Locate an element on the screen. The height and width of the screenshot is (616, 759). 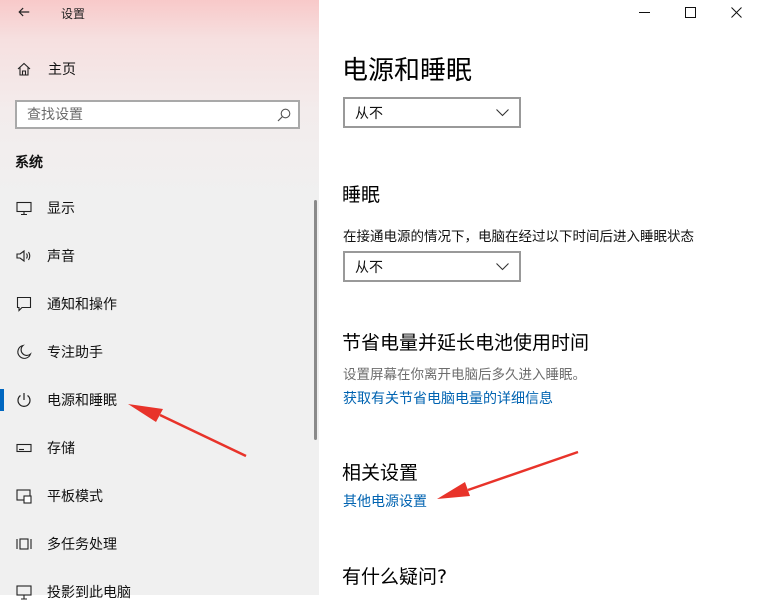
question-heading: 有什么疑问? is located at coordinates (395, 577).